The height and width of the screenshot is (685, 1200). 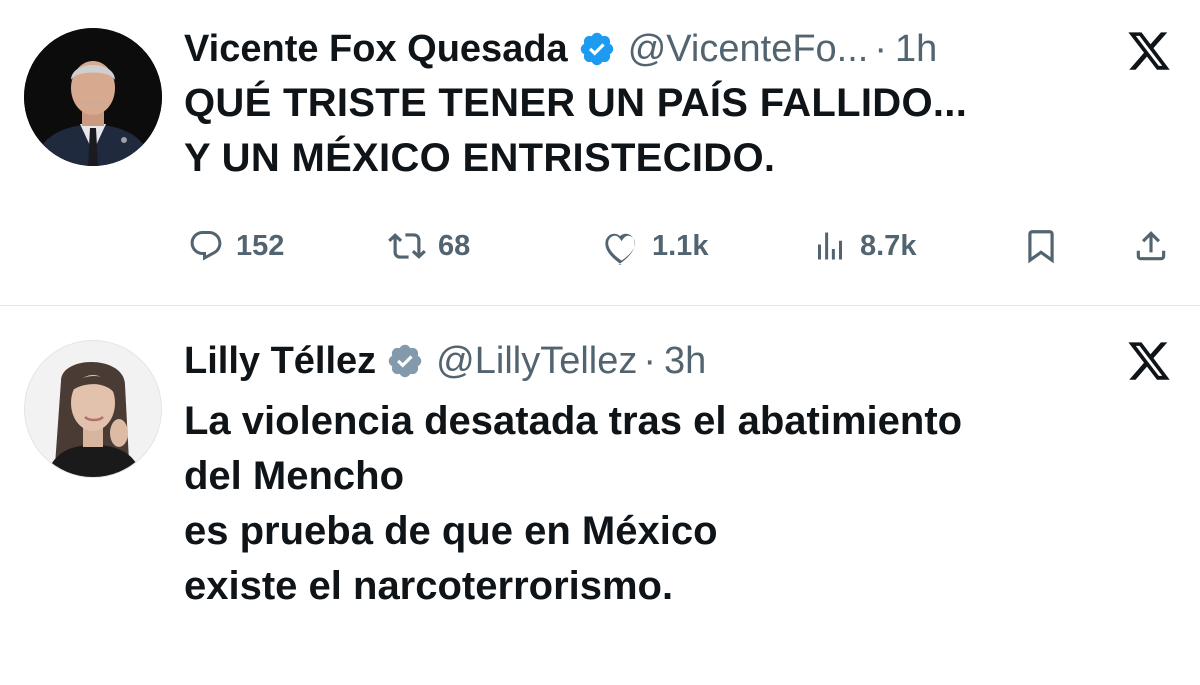 What do you see at coordinates (294, 476) in the screenshot?
I see `tweet-text-line: del Mencho` at bounding box center [294, 476].